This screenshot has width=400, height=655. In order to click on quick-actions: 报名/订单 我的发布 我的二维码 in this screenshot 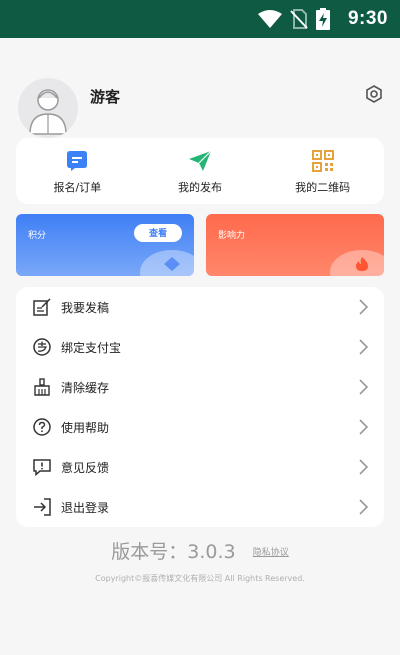, I will do `click(200, 171)`.